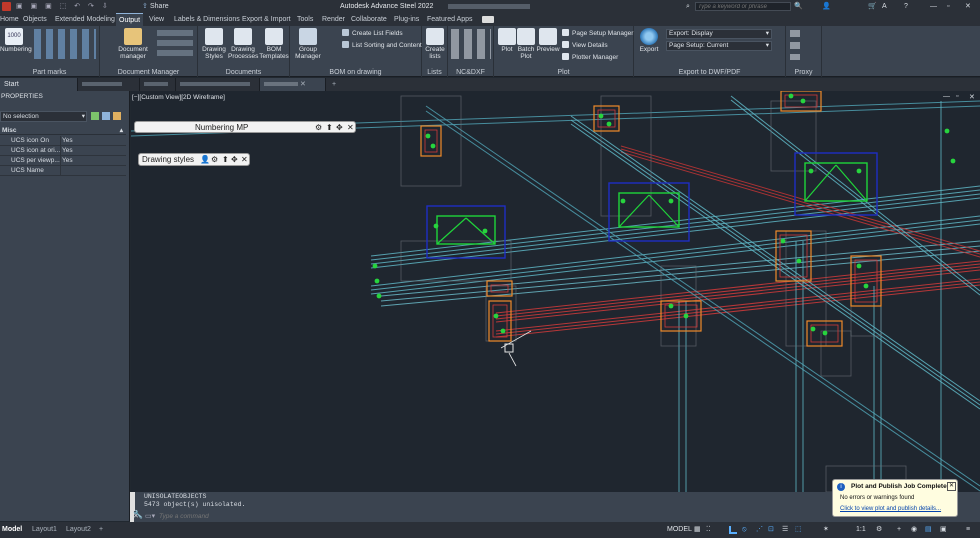 This screenshot has height=538, width=980. What do you see at coordinates (175, 44) in the screenshot?
I see `document-manager-small-icons` at bounding box center [175, 44].